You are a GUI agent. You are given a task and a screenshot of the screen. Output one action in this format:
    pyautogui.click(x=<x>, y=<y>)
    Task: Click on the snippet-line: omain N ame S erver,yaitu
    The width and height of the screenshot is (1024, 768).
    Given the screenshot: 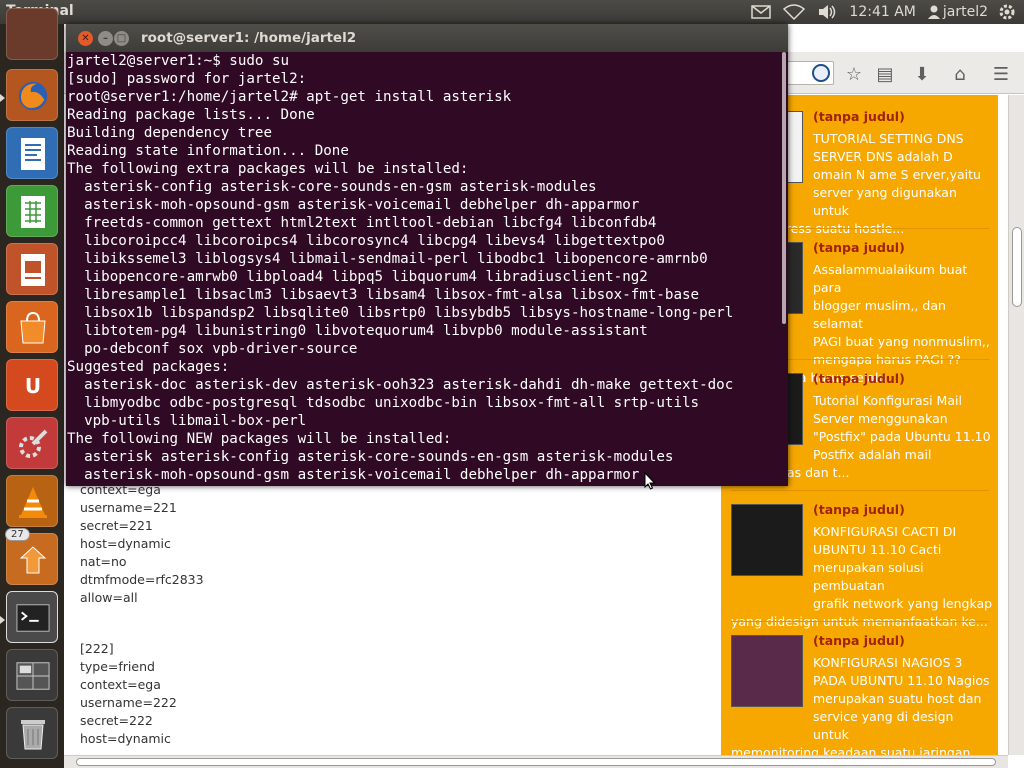 What is the action you would take?
    pyautogui.click(x=897, y=174)
    